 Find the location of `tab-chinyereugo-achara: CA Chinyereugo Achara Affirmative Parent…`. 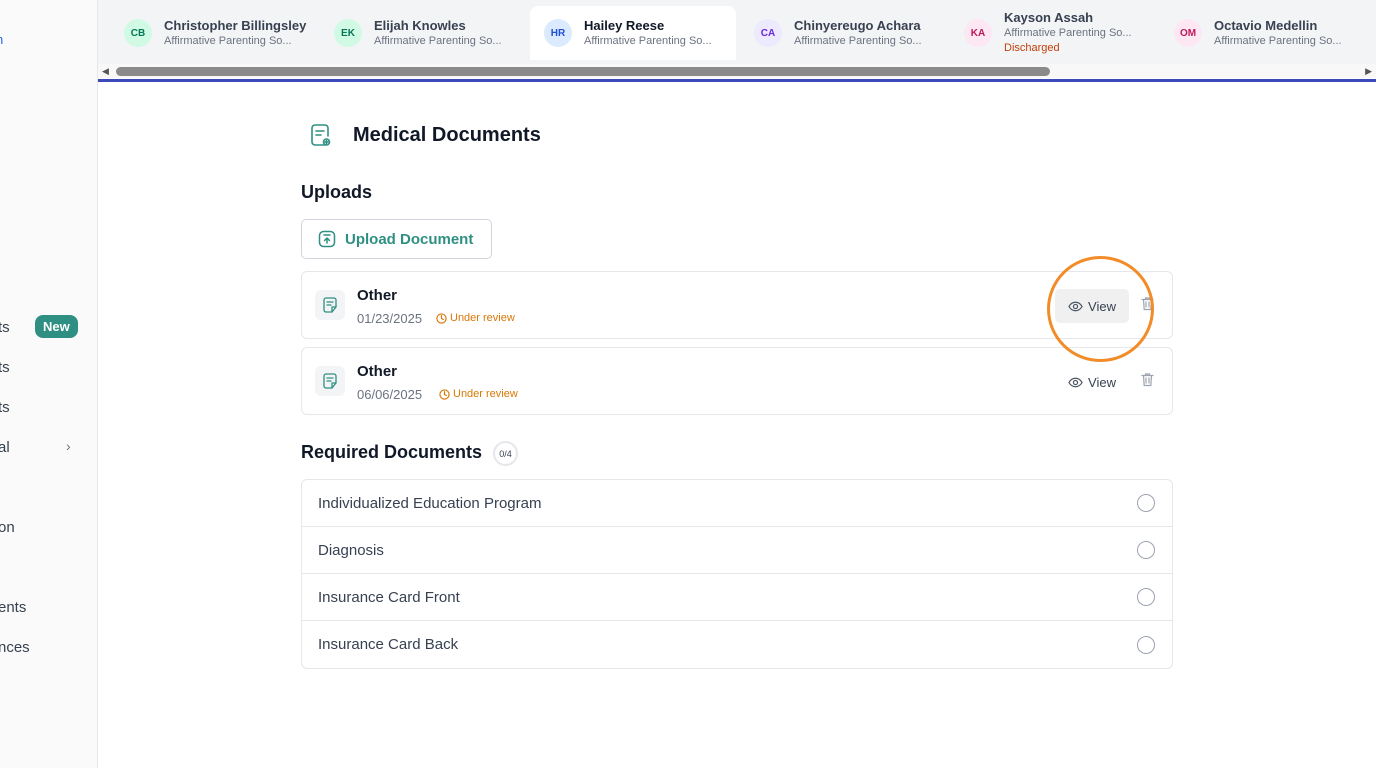

tab-chinyereugo-achara: CA Chinyereugo Achara Affirmative Parent… is located at coordinates (843, 33).